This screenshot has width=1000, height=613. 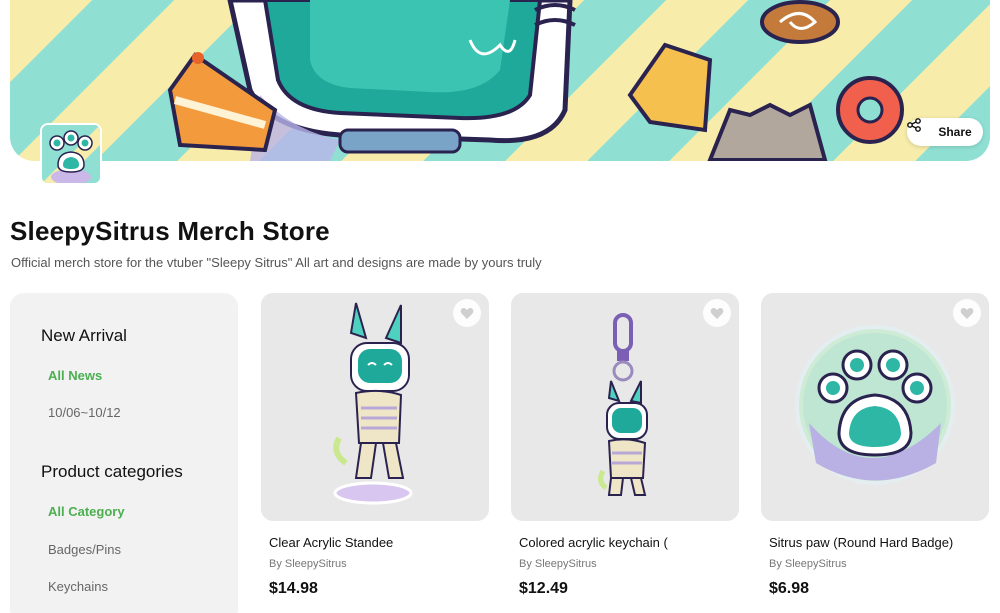 I want to click on product-price: $6.98, so click(x=789, y=588).